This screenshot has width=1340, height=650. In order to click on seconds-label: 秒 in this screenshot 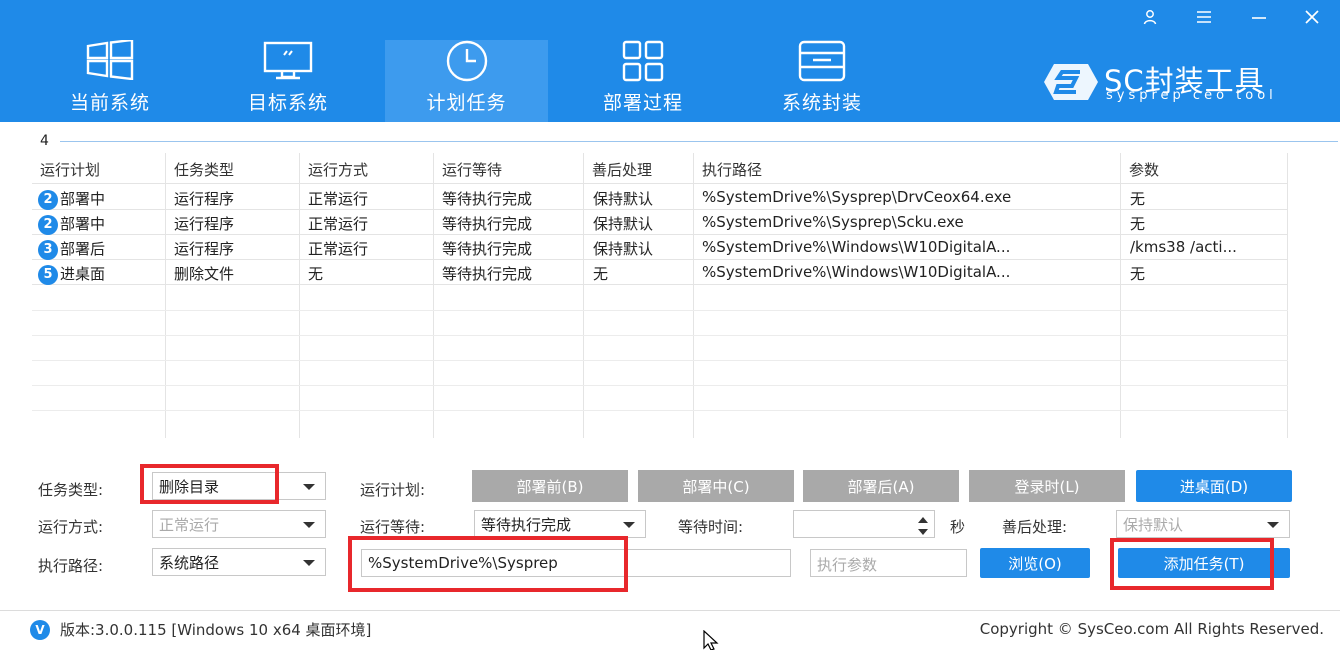, I will do `click(958, 527)`.